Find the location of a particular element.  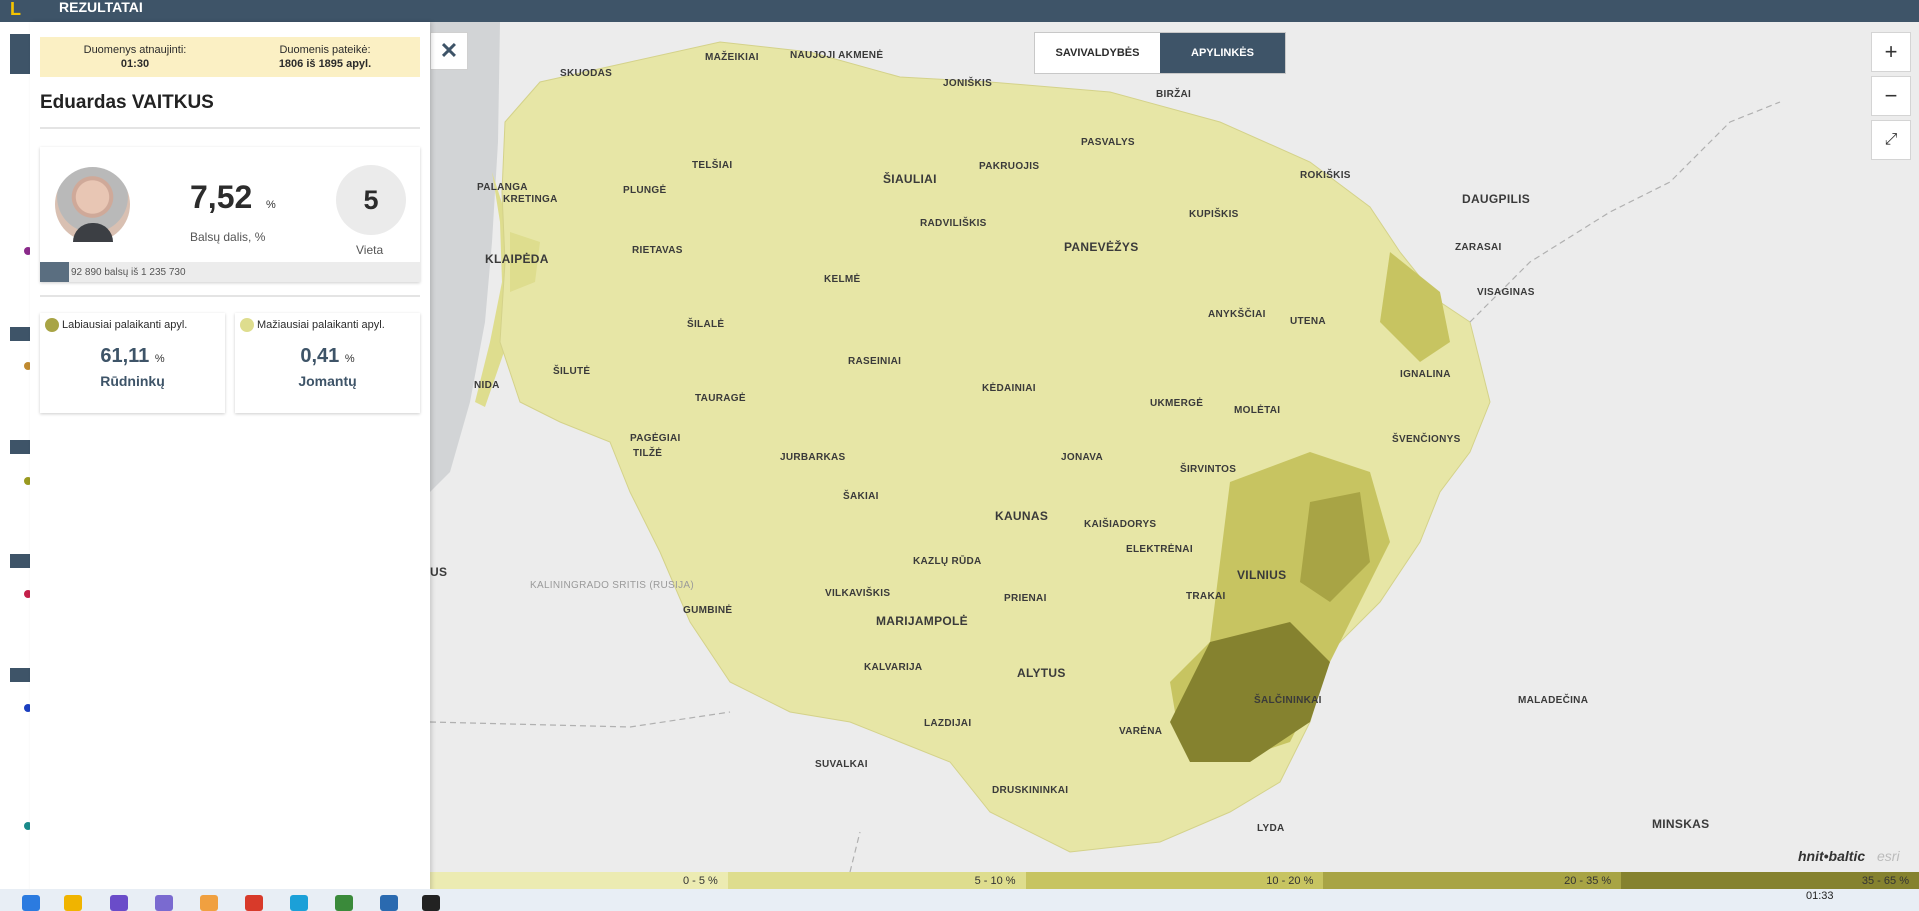

city-label: PLUNGĖ is located at coordinates (645, 190).